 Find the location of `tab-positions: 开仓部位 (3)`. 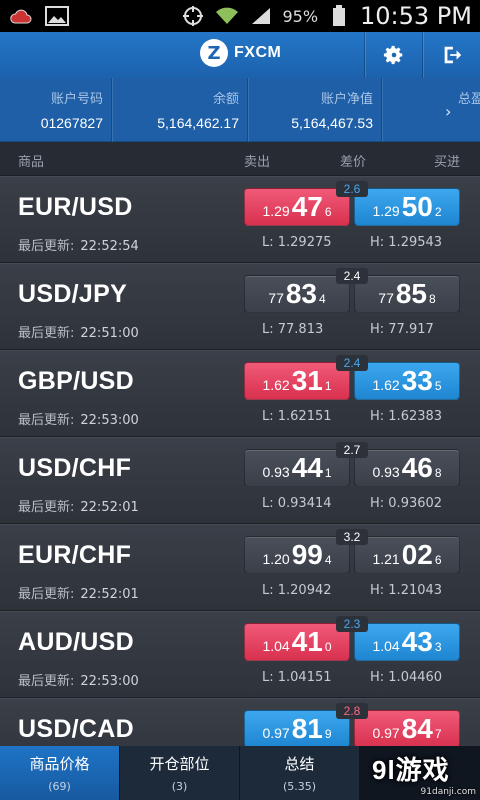

tab-positions: 开仓部位 (3) is located at coordinates (180, 773).